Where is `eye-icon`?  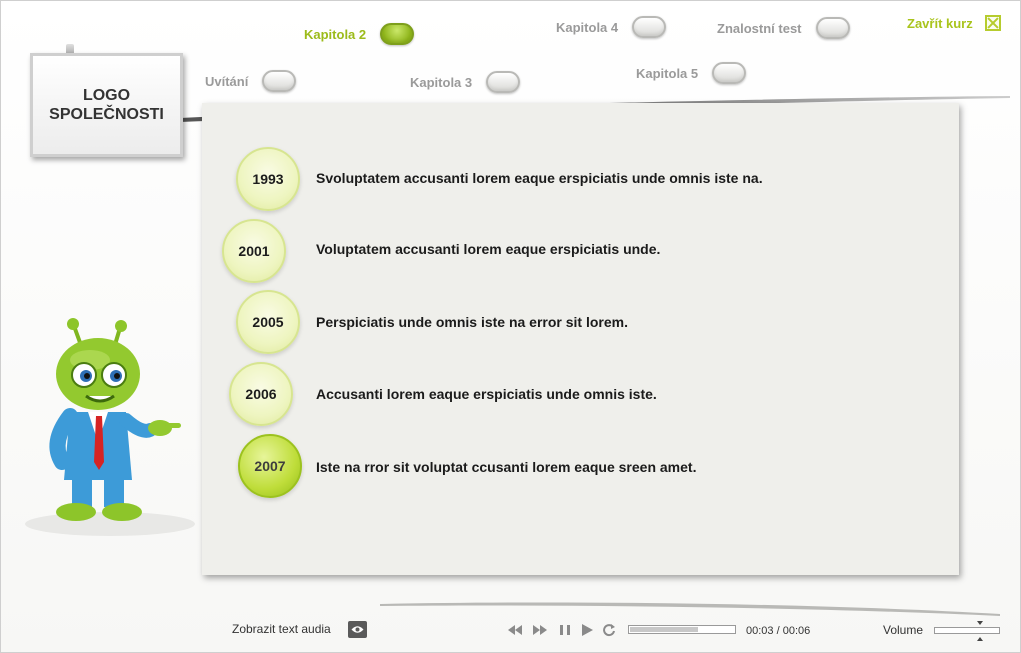 eye-icon is located at coordinates (357, 629).